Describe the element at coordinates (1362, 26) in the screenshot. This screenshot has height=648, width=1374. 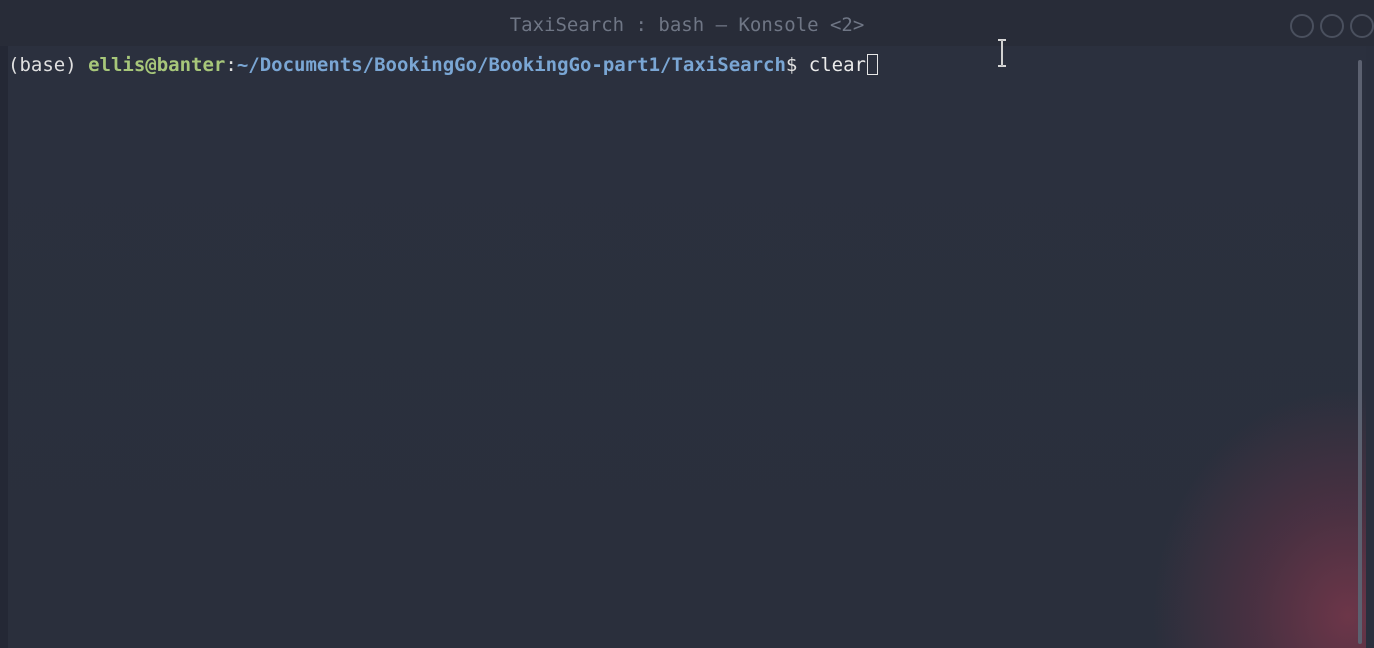
I see `close-button` at that location.